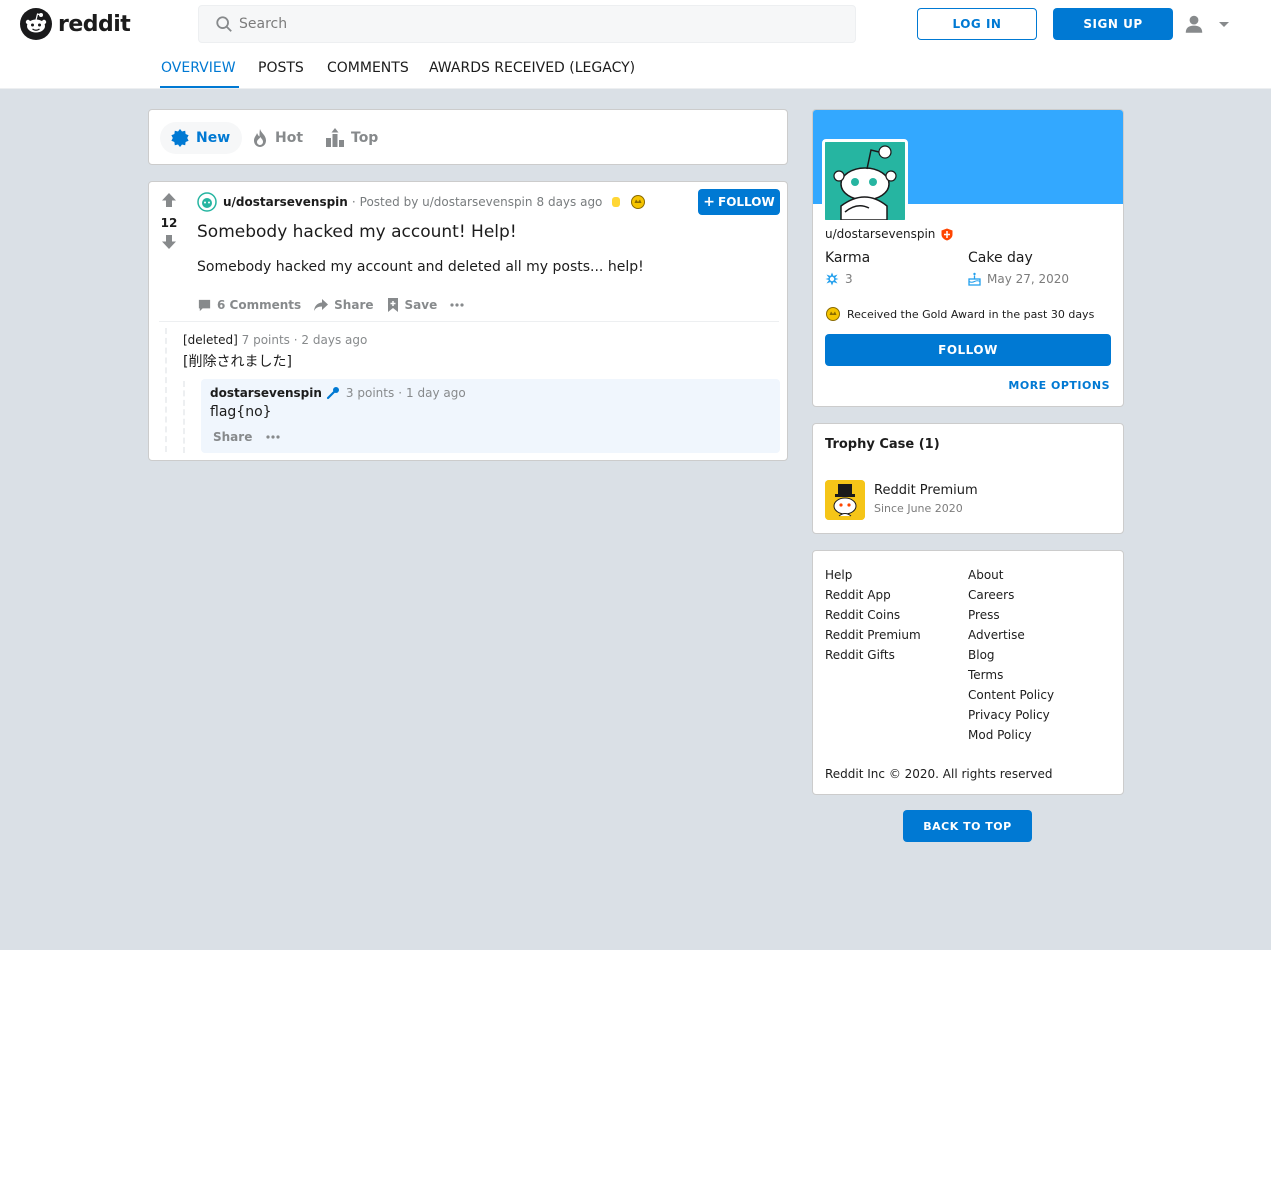 The image size is (1271, 1201). I want to click on post-author-link: u/dostarsevenspin, so click(285, 202).